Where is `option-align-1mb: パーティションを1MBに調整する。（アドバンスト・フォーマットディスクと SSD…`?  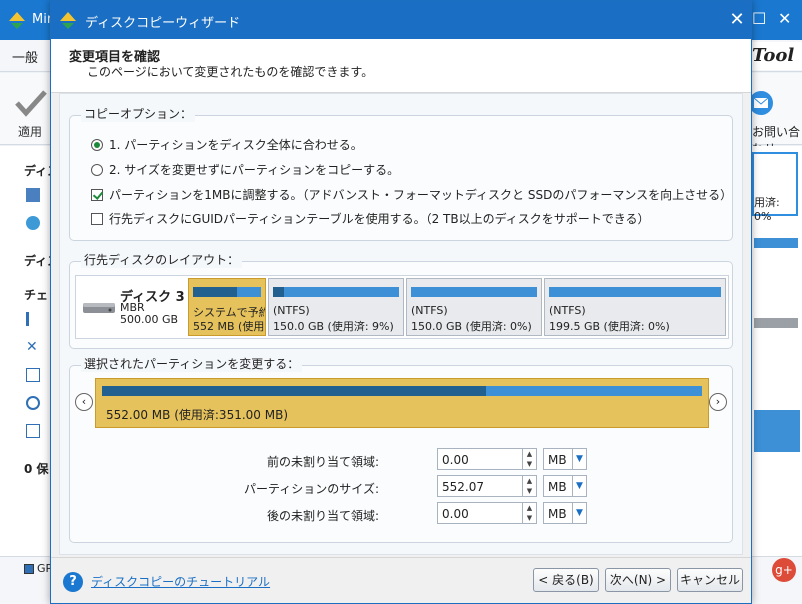 option-align-1mb: パーティションを1MBに調整する。（アドバンスト・フォーマットディスクと SSD… is located at coordinates (411, 194).